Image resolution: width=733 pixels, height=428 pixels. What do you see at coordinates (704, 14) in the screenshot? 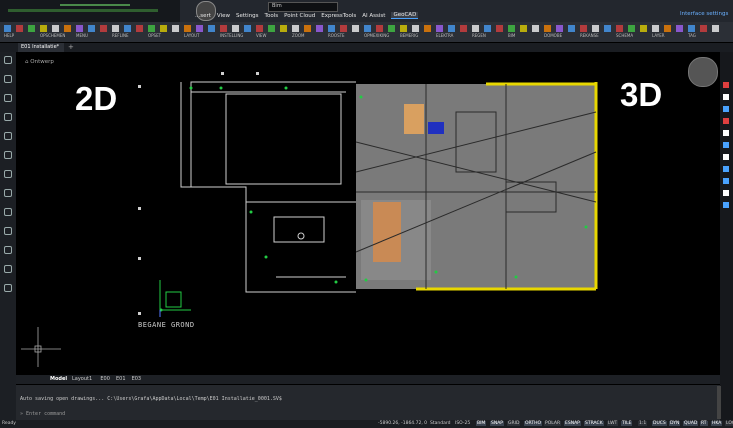
I see `interface-settings-link: Interface settings` at bounding box center [704, 14].